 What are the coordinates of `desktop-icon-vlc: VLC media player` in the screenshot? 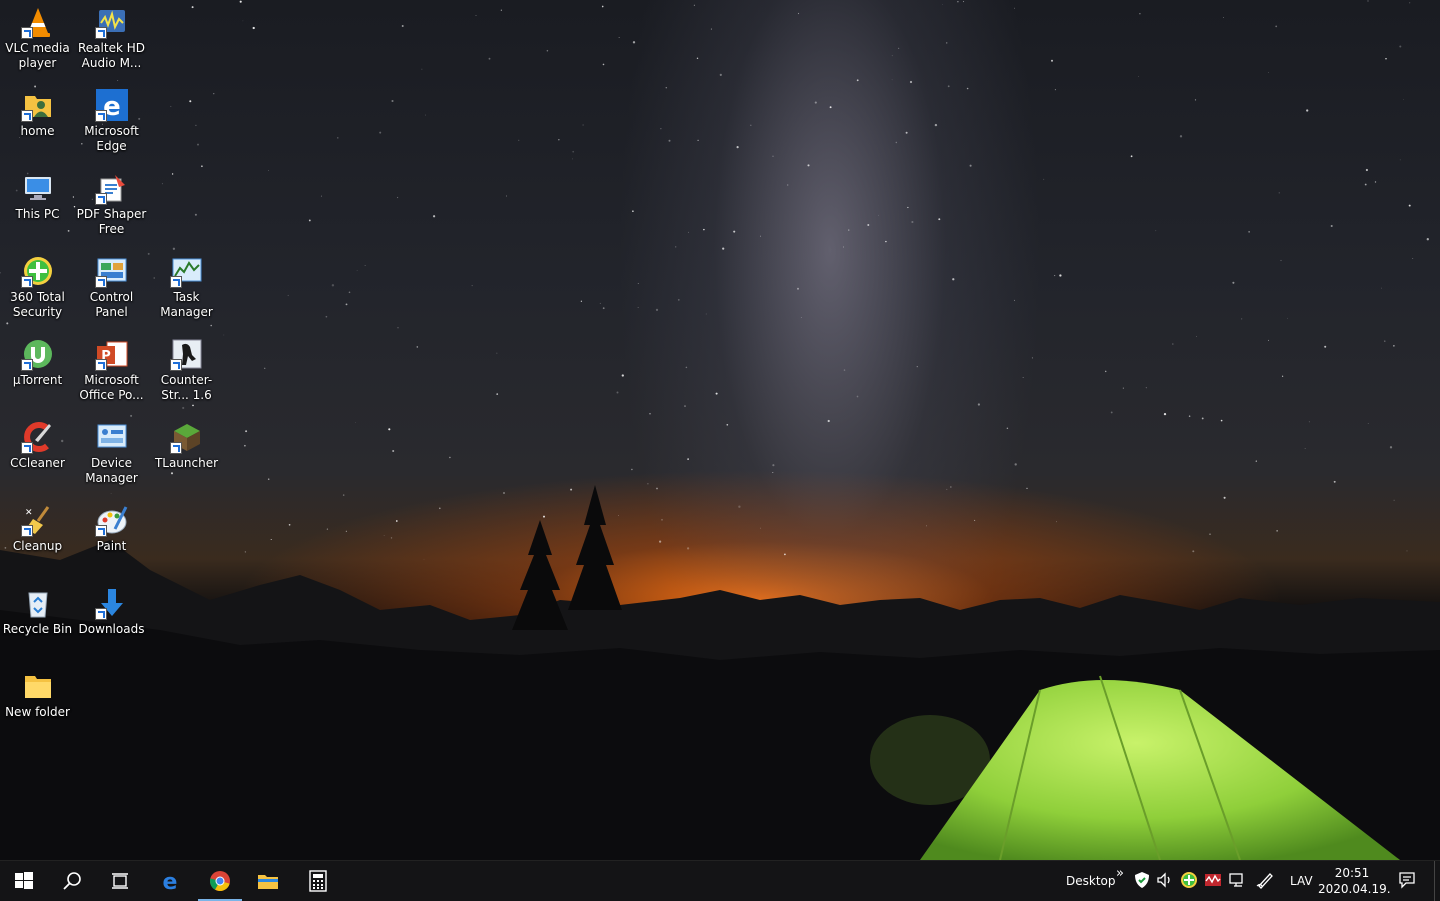 It's located at (37, 40).